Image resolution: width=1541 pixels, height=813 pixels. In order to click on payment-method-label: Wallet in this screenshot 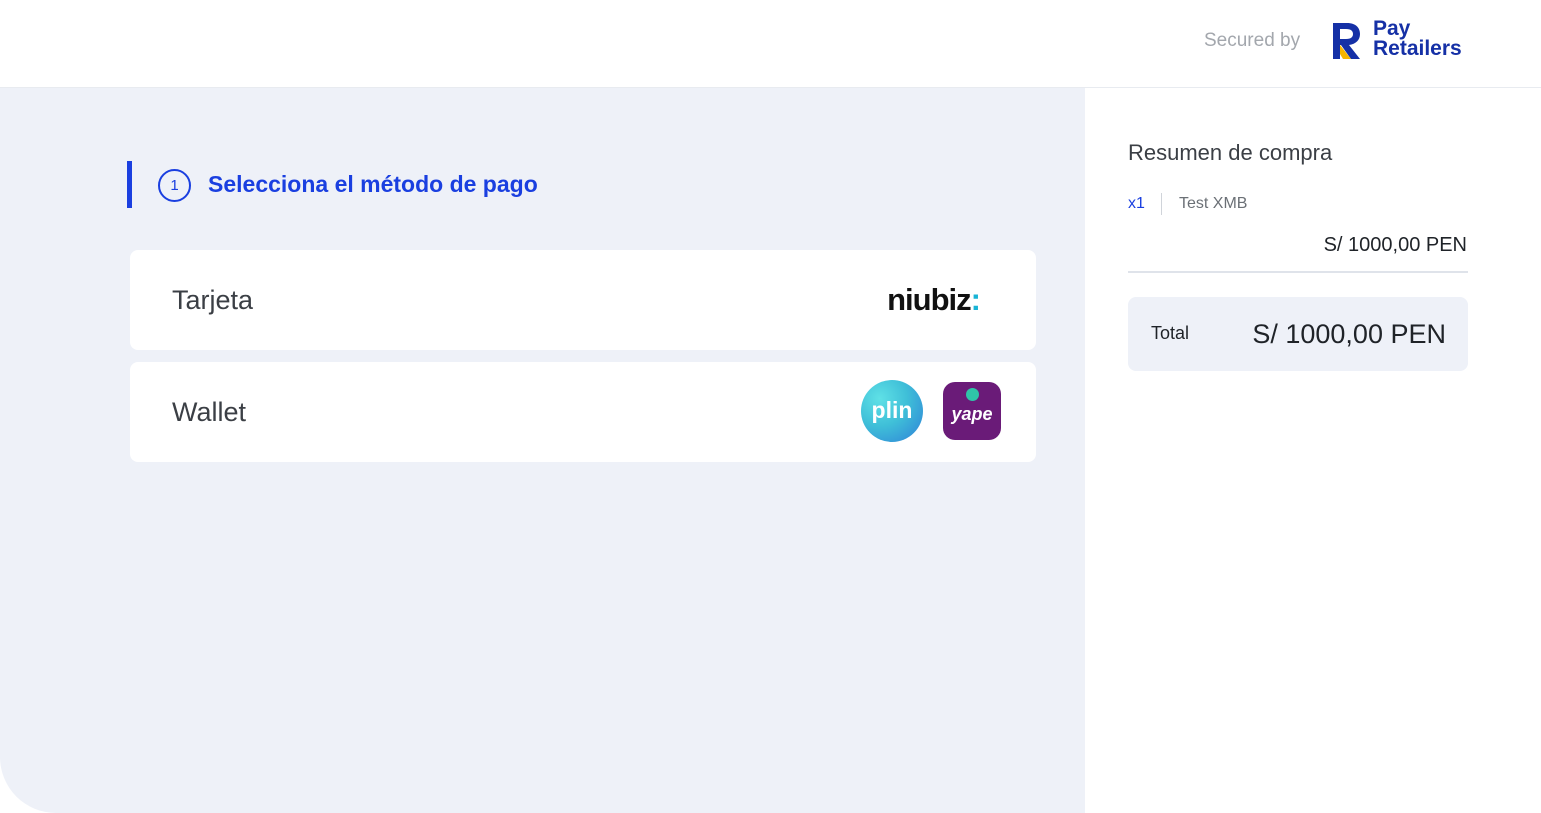, I will do `click(209, 412)`.